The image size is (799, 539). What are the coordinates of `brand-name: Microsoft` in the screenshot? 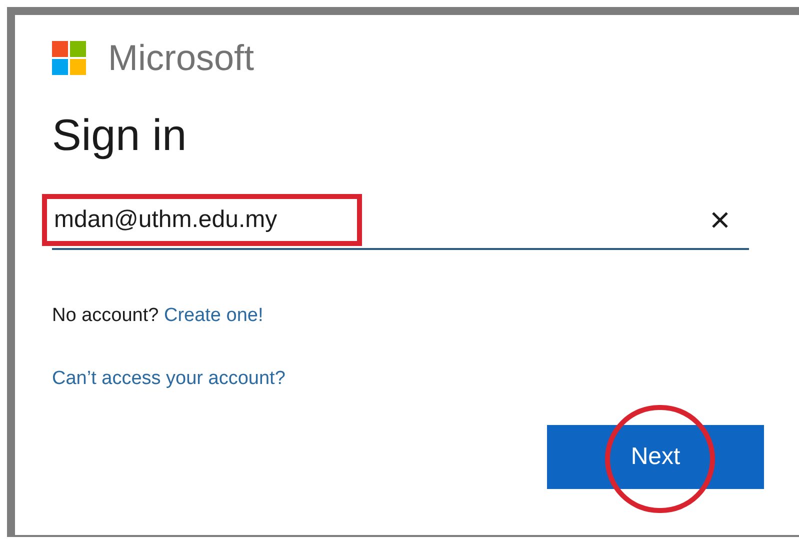 It's located at (181, 58).